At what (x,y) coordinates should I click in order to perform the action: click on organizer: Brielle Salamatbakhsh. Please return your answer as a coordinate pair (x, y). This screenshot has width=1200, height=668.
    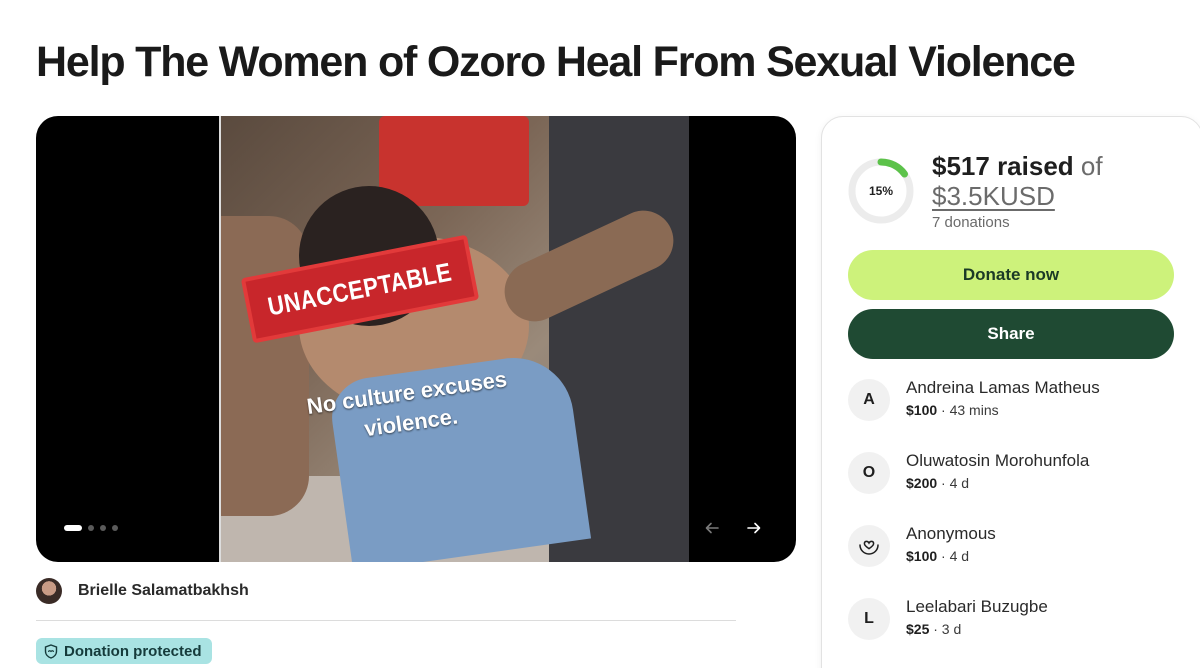
    Looking at the image, I should click on (142, 591).